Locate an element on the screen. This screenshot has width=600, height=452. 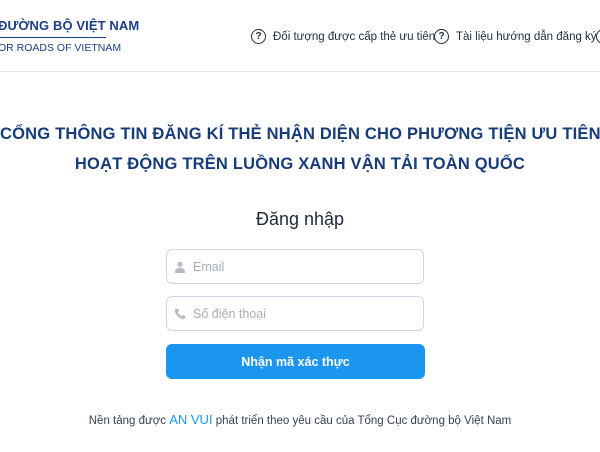
footer-prefix: Nền tảng được is located at coordinates (127, 421).